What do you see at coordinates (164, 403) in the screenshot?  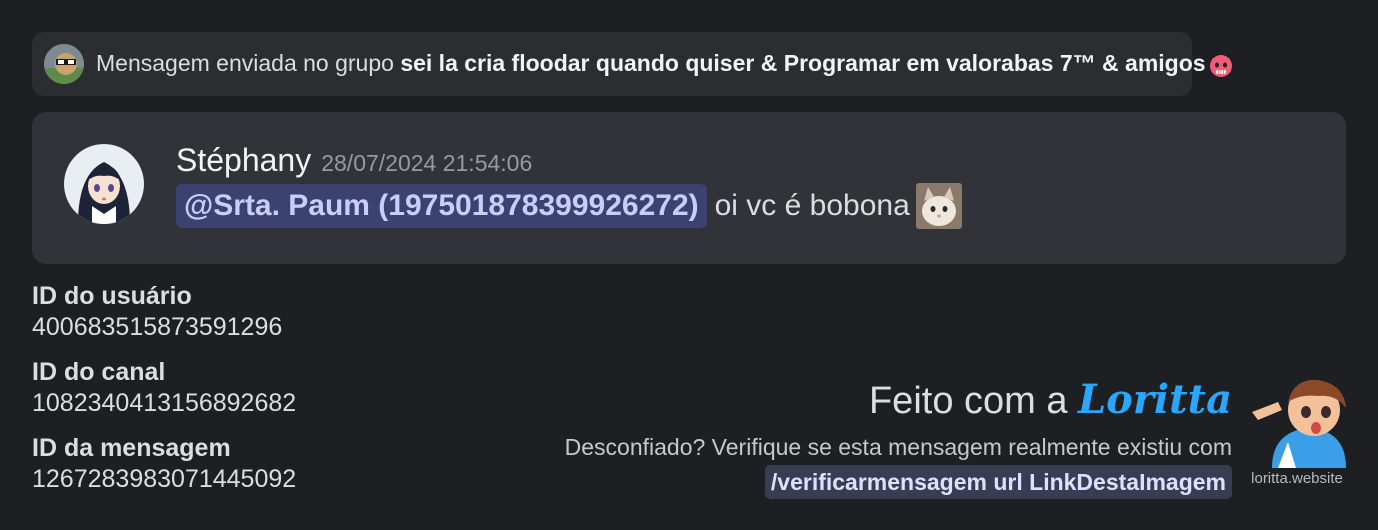 I see `channel-id-value: 1082340413156892682` at bounding box center [164, 403].